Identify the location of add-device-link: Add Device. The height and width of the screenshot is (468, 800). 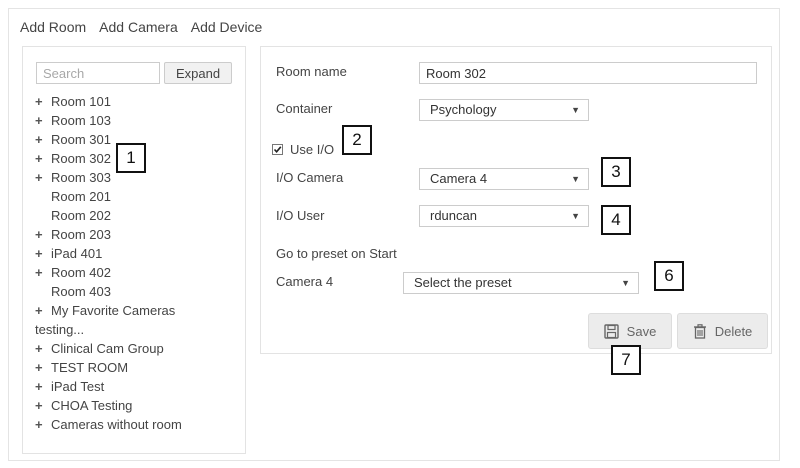
(227, 27).